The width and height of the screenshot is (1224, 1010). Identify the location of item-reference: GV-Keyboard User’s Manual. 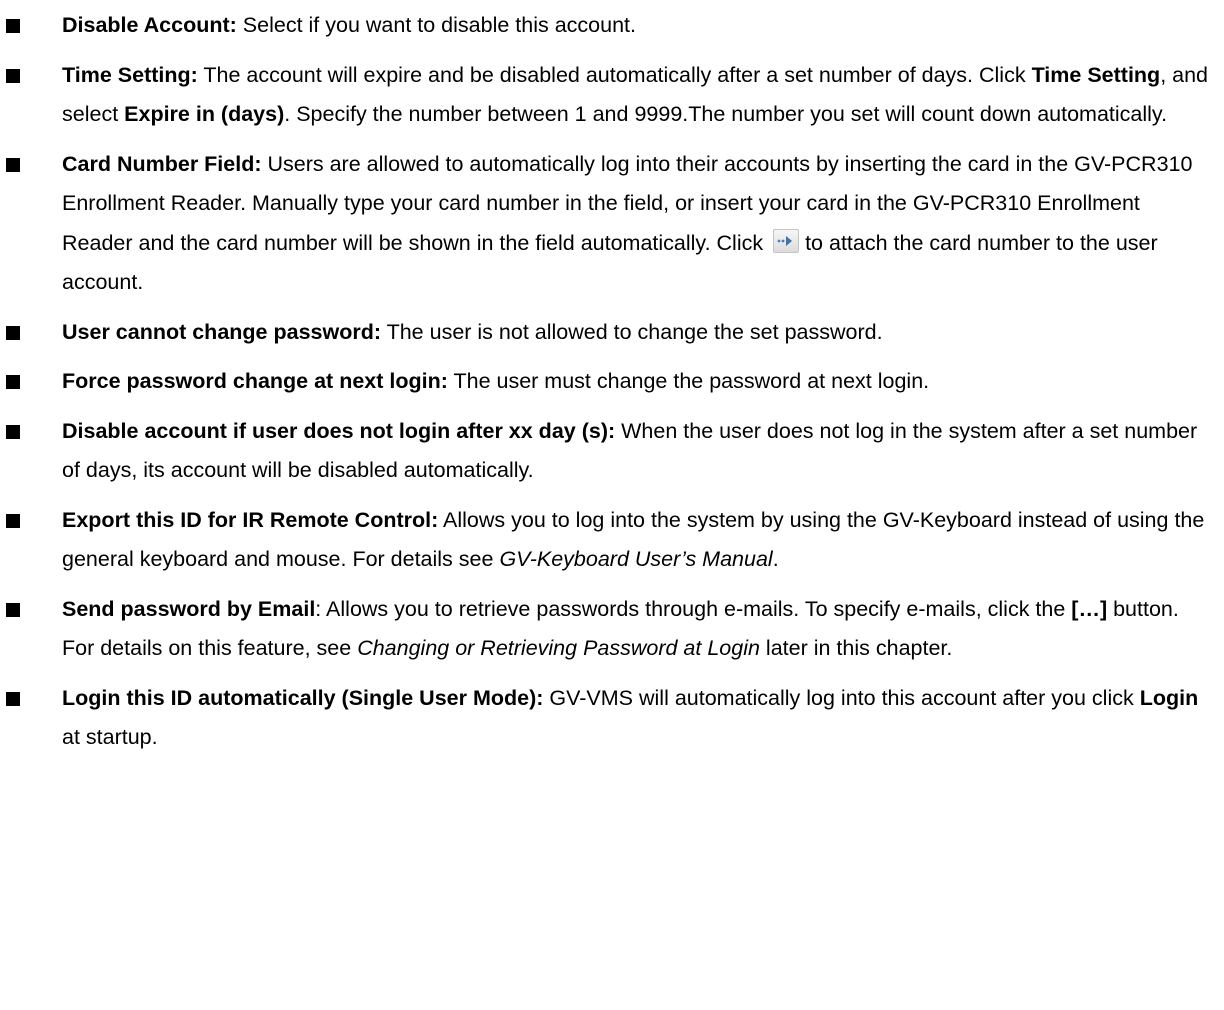
(636, 559).